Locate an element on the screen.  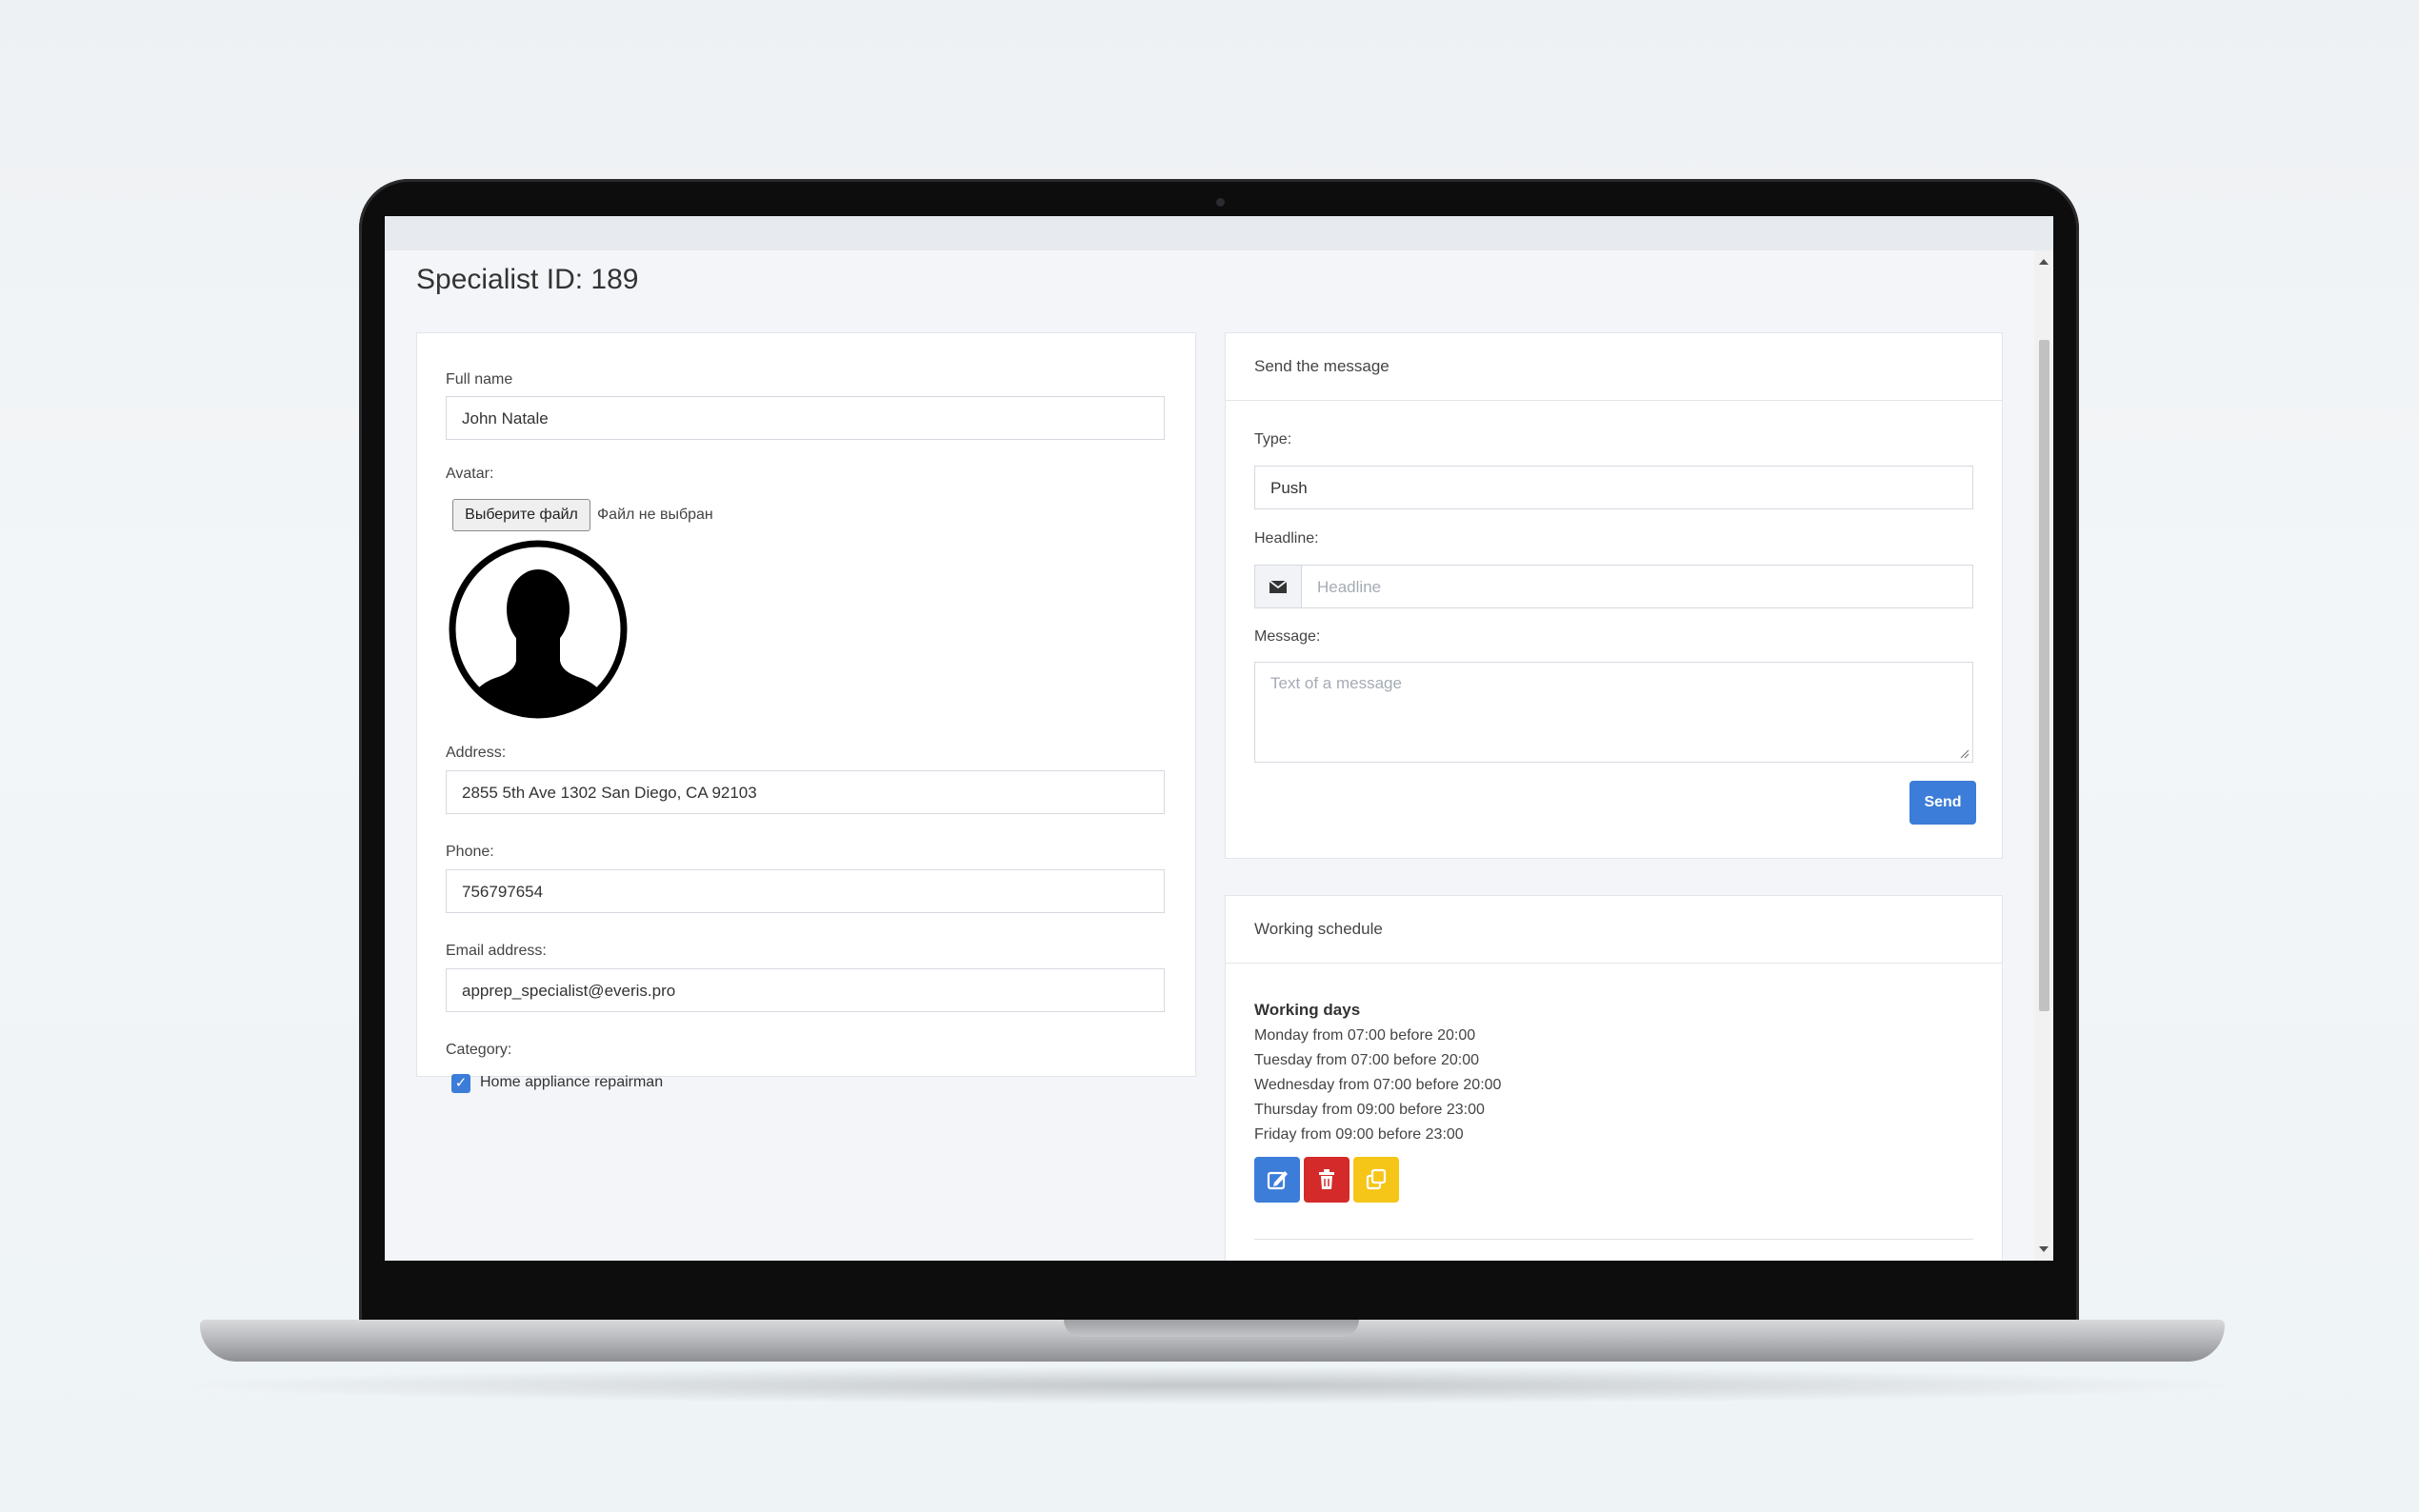
message-label: Message: is located at coordinates (1287, 636).